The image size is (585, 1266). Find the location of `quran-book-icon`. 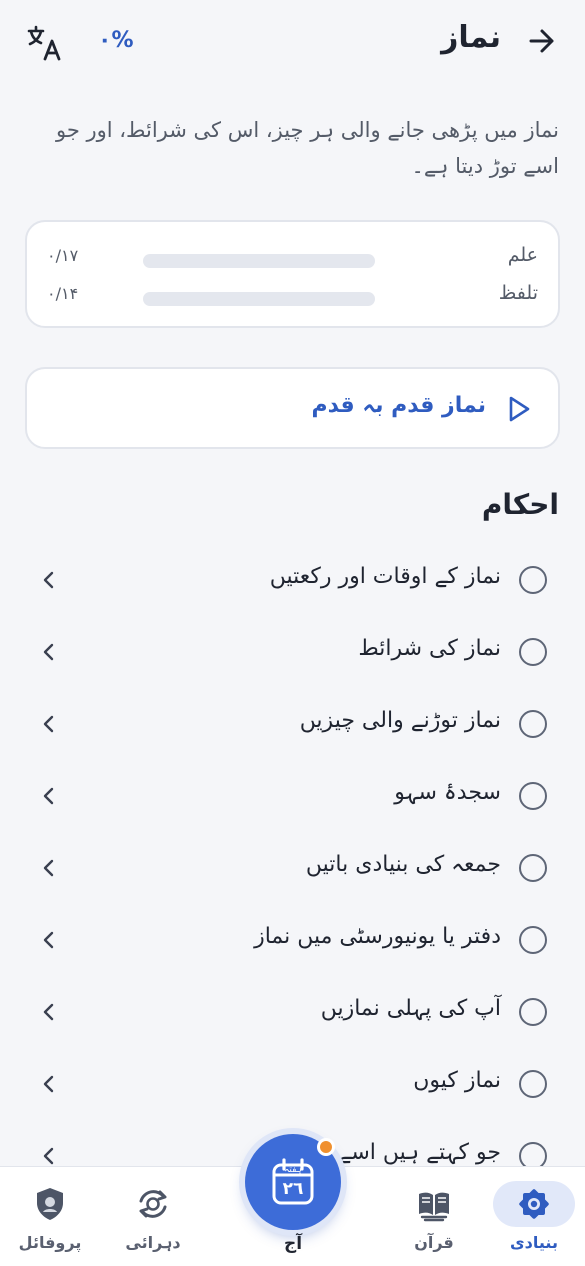

quran-book-icon is located at coordinates (434, 1207).